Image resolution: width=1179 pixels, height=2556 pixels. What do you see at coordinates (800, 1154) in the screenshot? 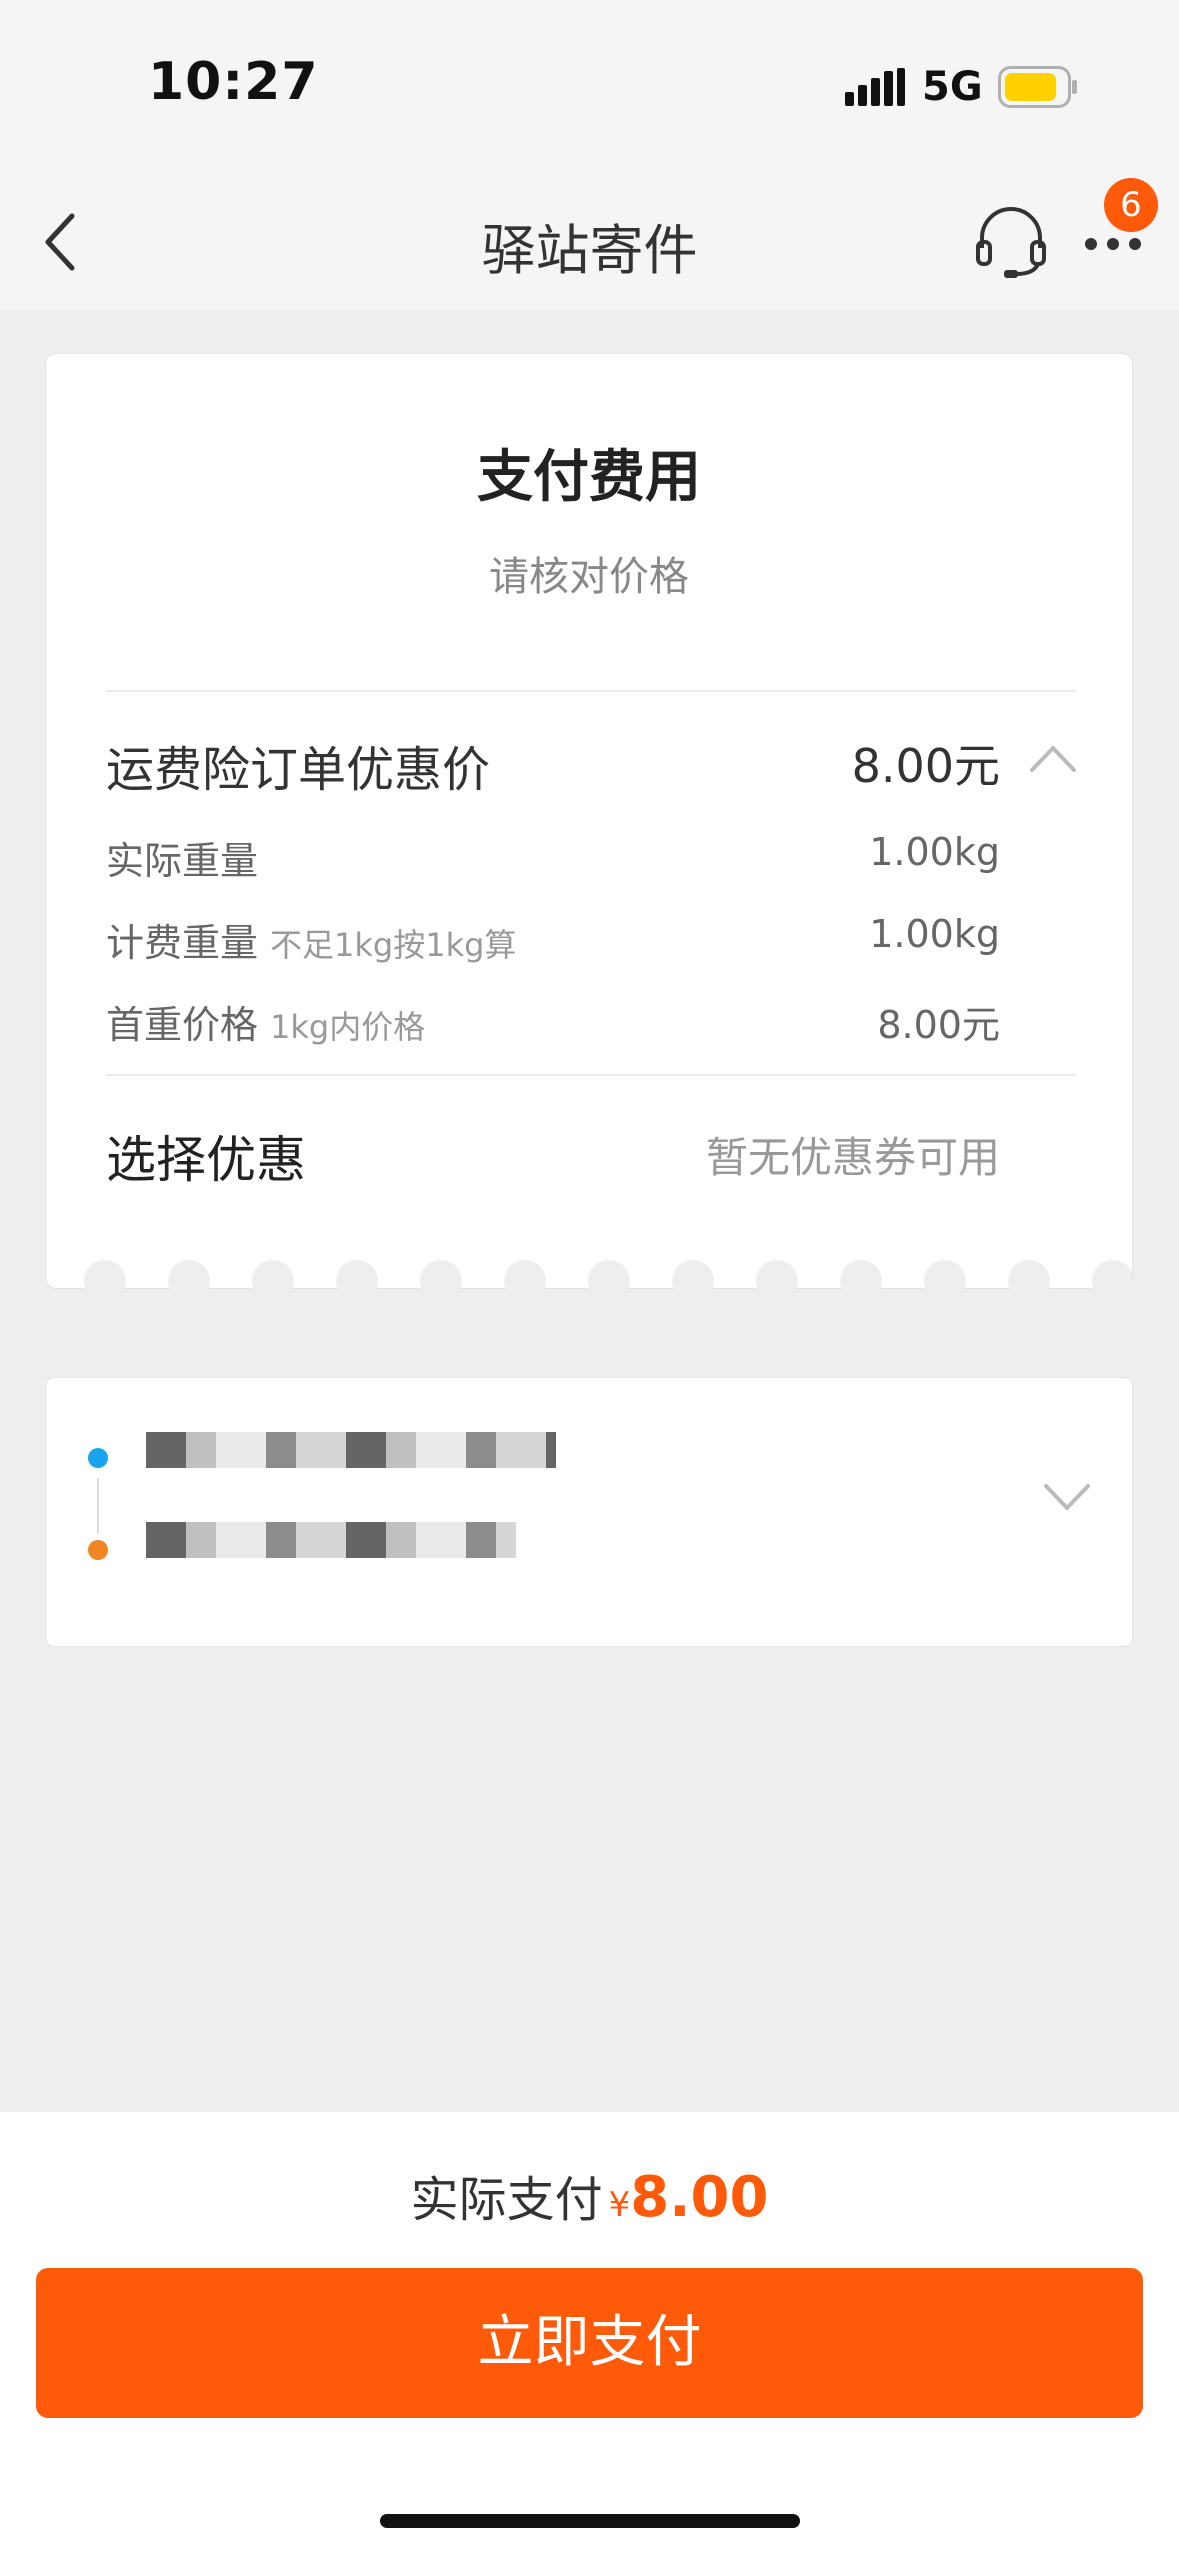
I see `coupon-value: 暂无优惠券可用` at bounding box center [800, 1154].